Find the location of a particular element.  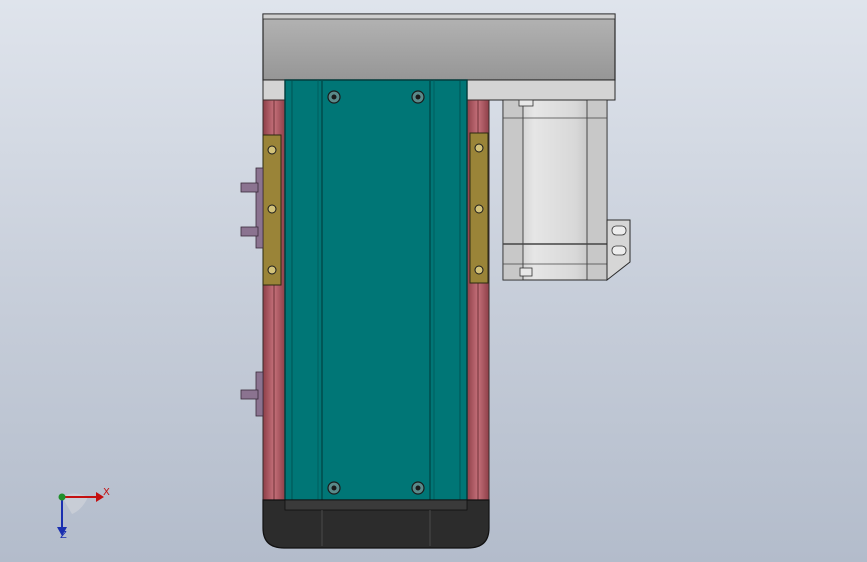

y-axis-icon is located at coordinates (62, 497).